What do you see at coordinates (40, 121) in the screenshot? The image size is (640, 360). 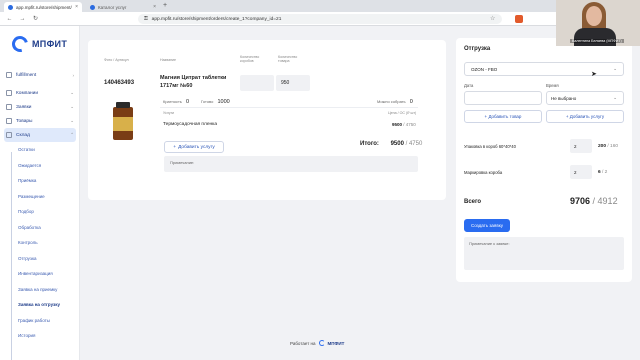 I see `sidebar-item-goods: Товары ⌄` at bounding box center [40, 121].